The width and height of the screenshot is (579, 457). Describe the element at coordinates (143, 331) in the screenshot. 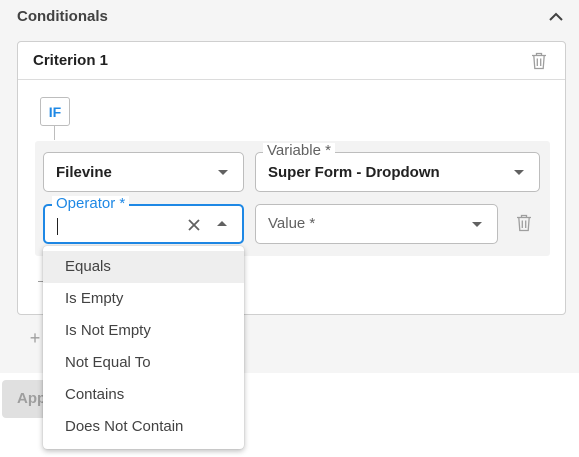

I see `option-is-not-empty: Is Not Empty` at that location.